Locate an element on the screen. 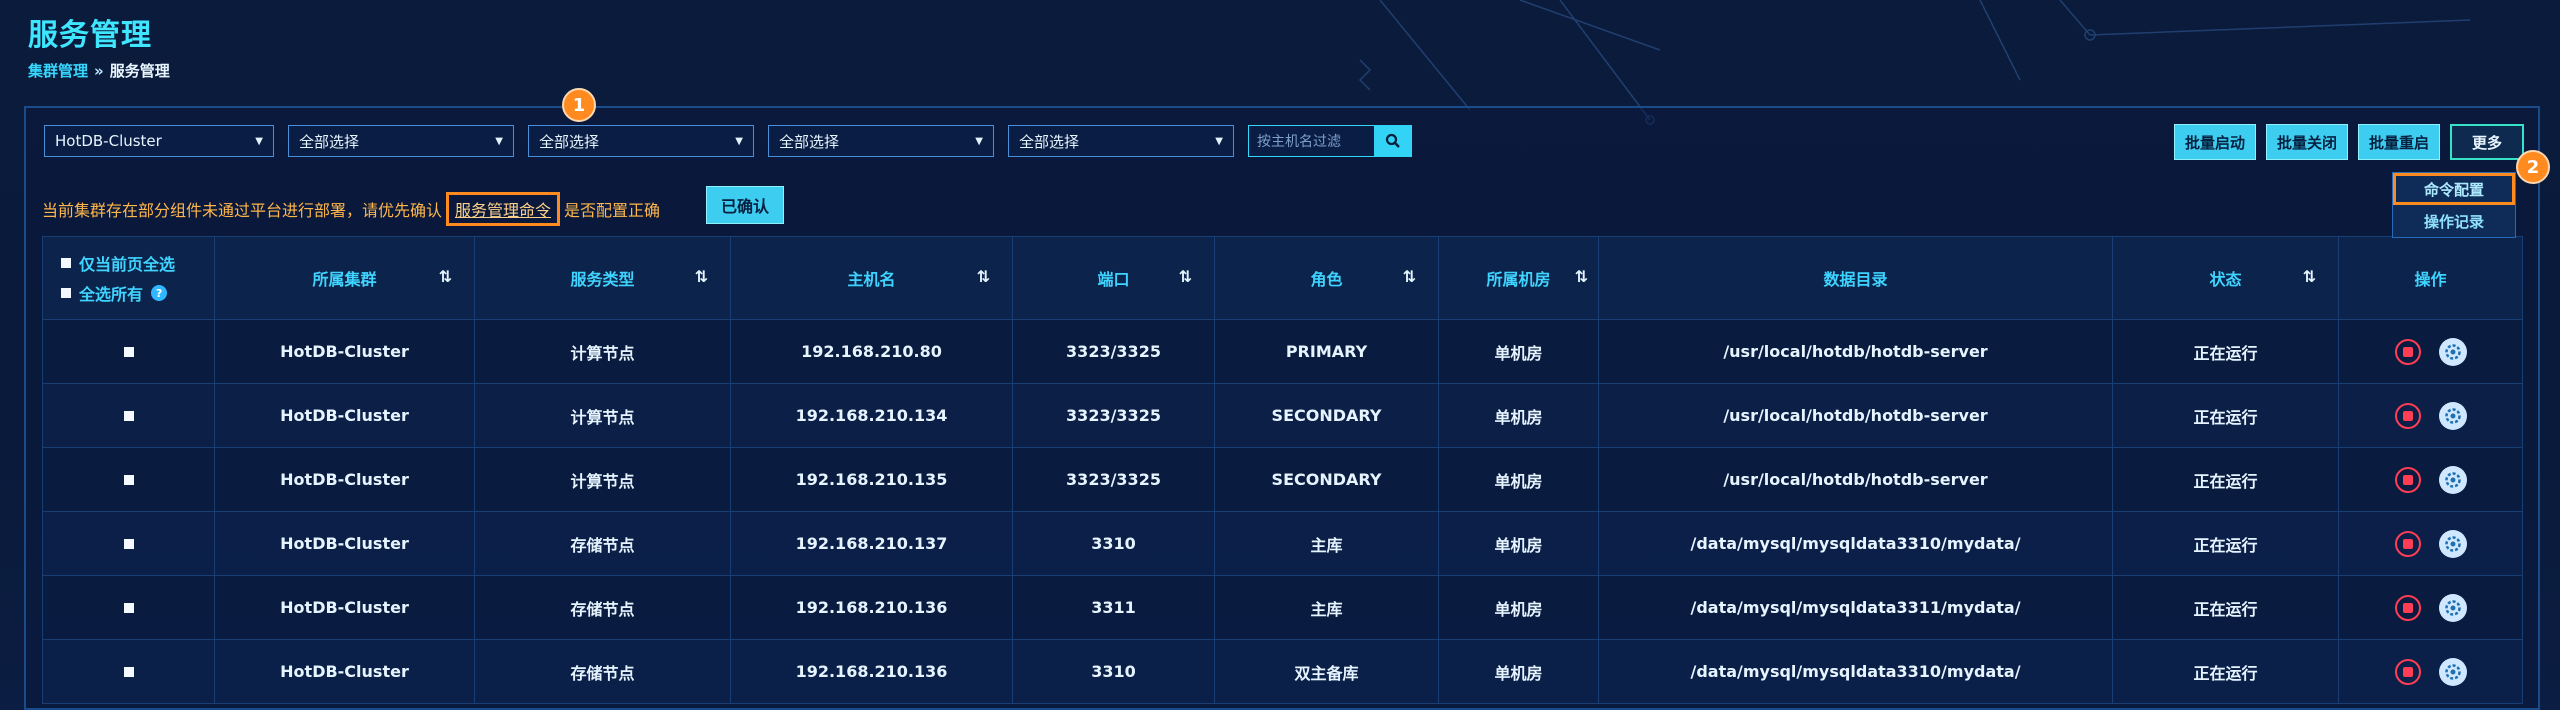  more-dropdown-menu: 命令配置 操作记录 is located at coordinates (2454, 205).